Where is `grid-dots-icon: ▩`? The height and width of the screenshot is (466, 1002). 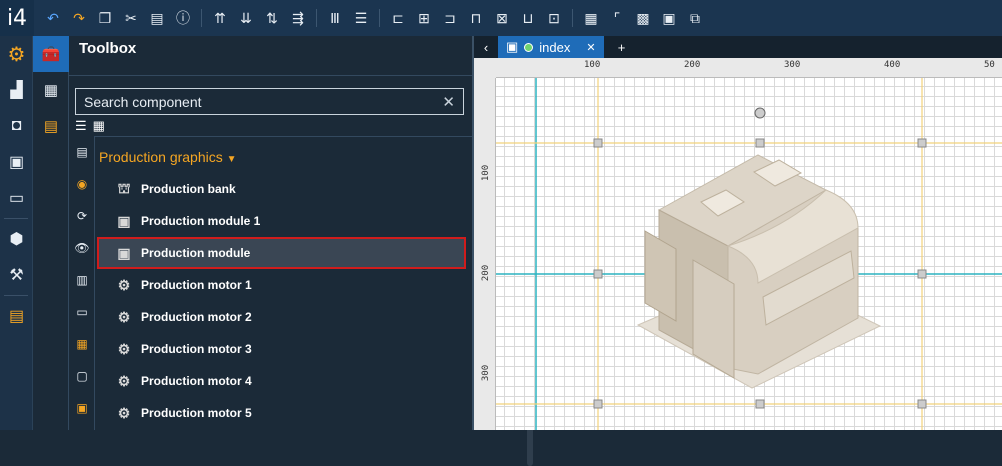 grid-dots-icon: ▩ is located at coordinates (643, 18).